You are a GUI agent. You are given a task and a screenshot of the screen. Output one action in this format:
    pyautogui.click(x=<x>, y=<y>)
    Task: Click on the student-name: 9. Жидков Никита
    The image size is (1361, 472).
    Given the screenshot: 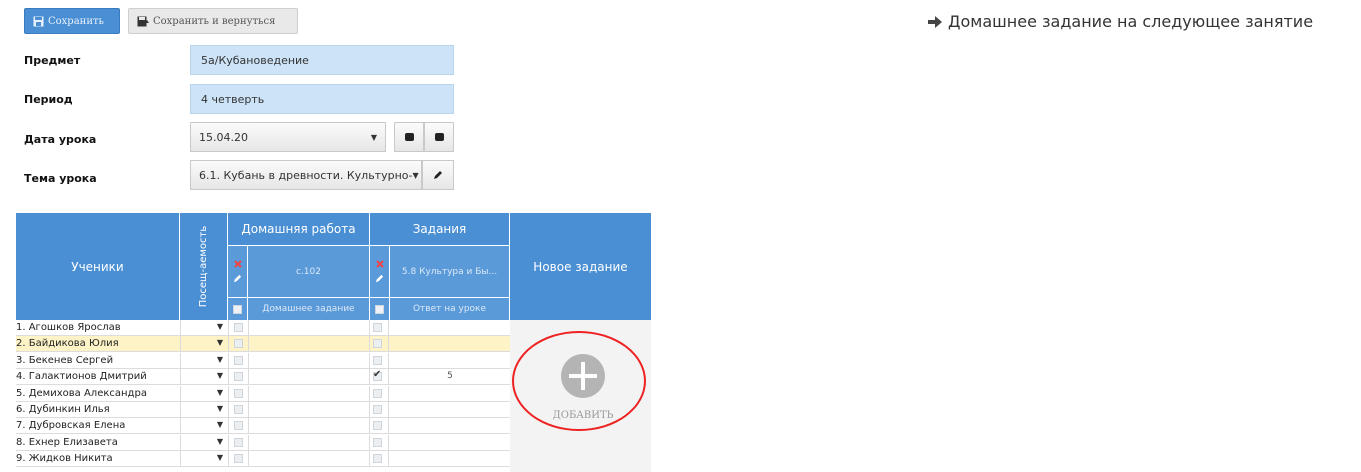 What is the action you would take?
    pyautogui.click(x=98, y=458)
    